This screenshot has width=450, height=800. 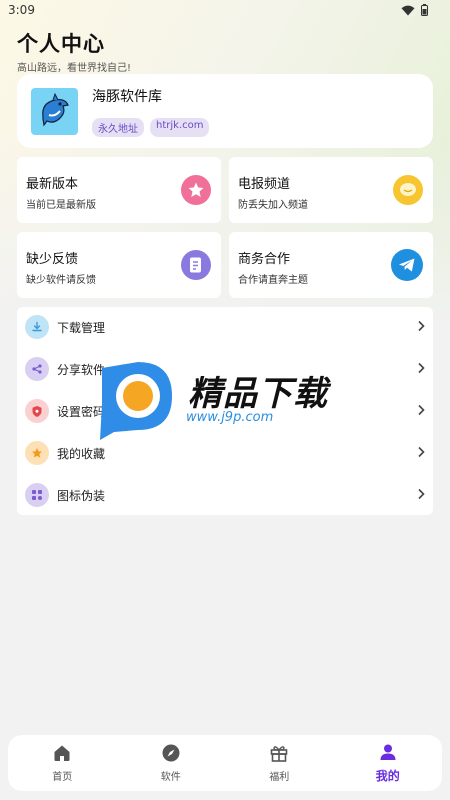 I want to click on status-time: 3:09, so click(x=21, y=10).